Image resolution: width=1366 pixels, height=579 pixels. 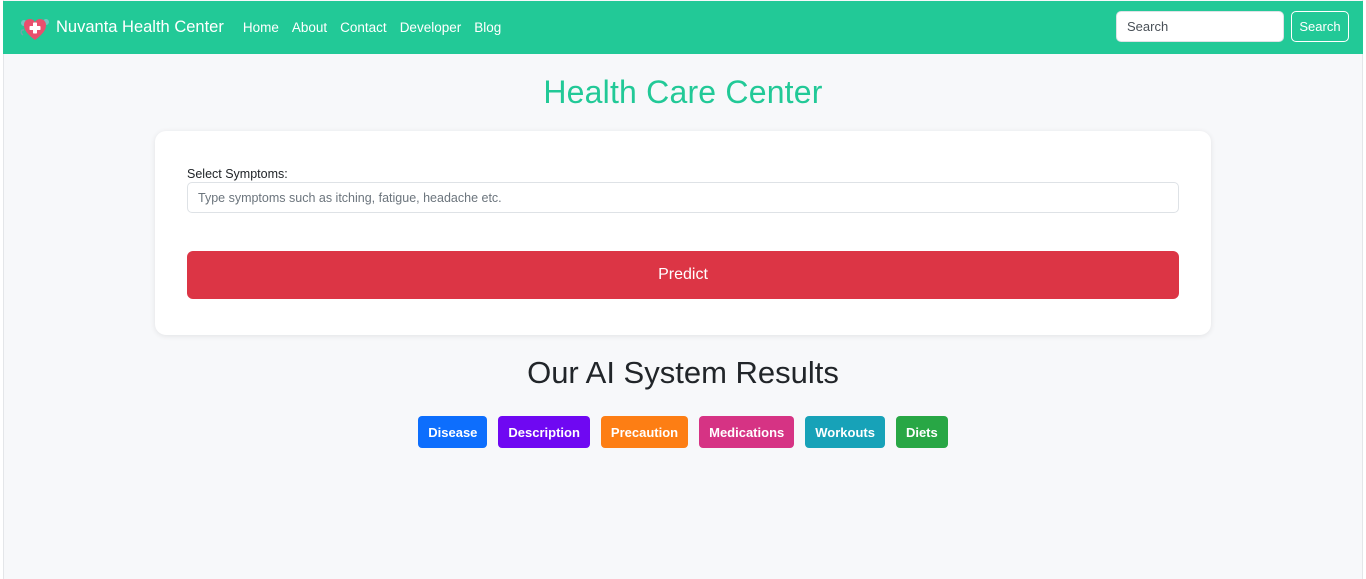 What do you see at coordinates (363, 27) in the screenshot?
I see `nav-link-contact: Contact` at bounding box center [363, 27].